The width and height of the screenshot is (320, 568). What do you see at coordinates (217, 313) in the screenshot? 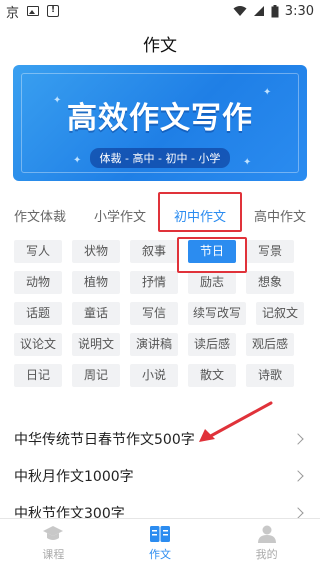
I see `tag-item: 续写改写` at bounding box center [217, 313].